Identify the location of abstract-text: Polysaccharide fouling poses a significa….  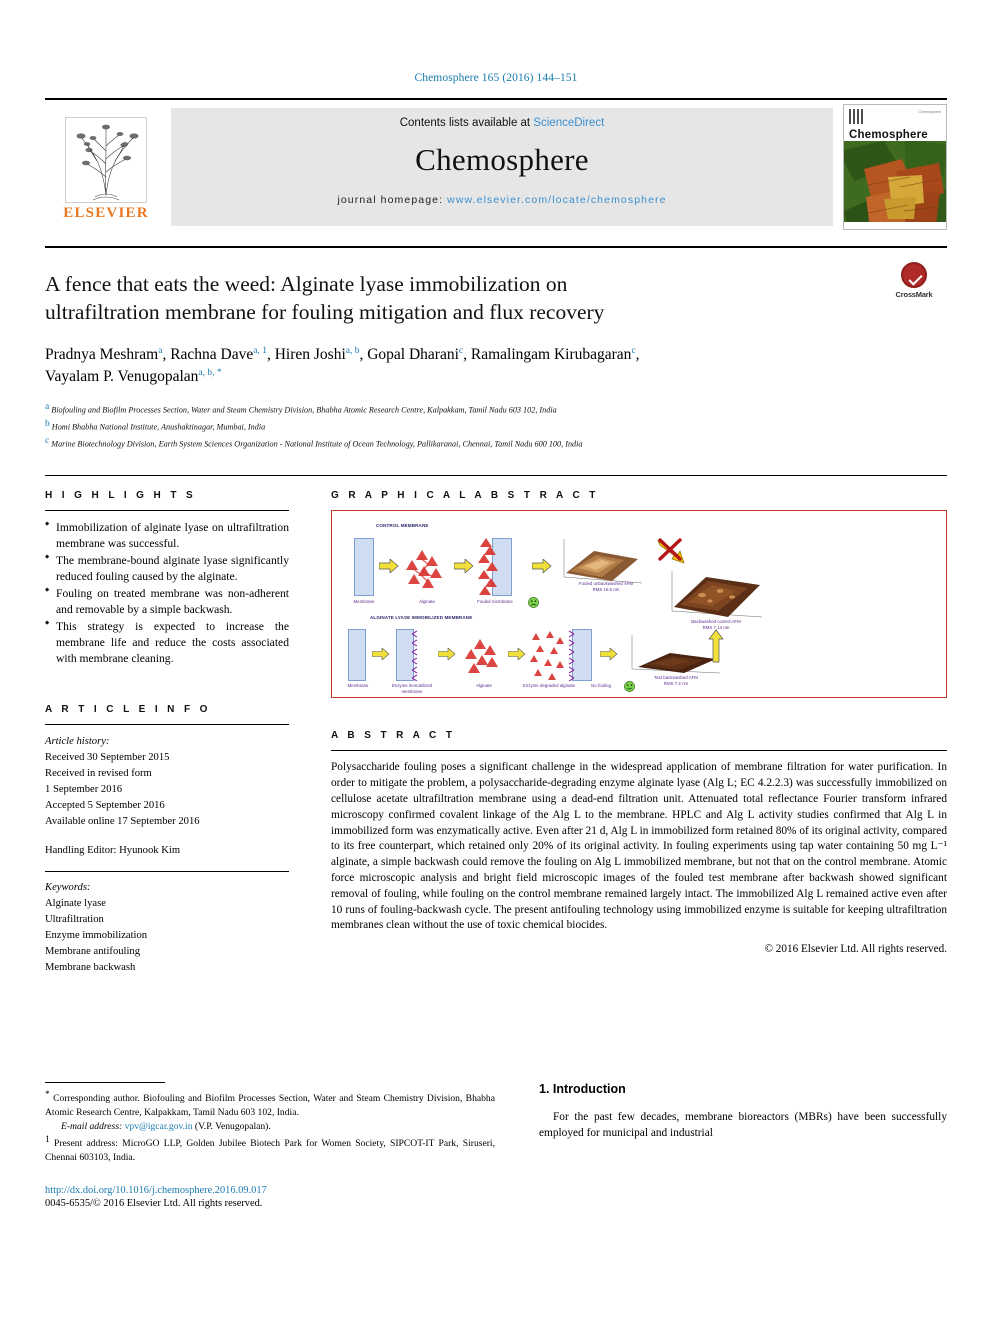
(639, 846).